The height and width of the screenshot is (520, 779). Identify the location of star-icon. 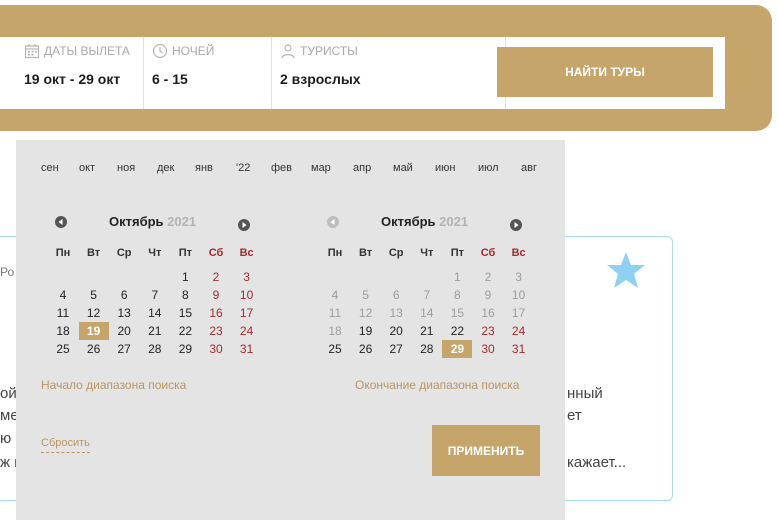
(626, 270).